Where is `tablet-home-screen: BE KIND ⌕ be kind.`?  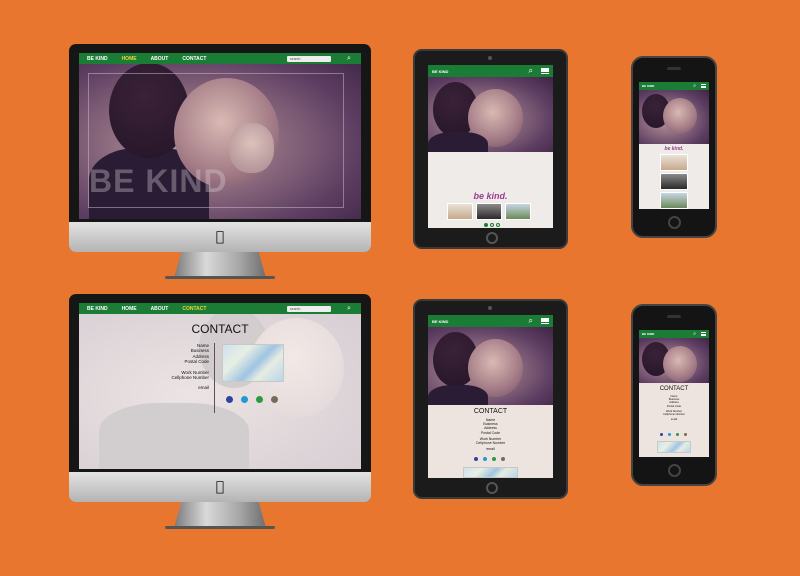 tablet-home-screen: BE KIND ⌕ be kind. is located at coordinates (490, 146).